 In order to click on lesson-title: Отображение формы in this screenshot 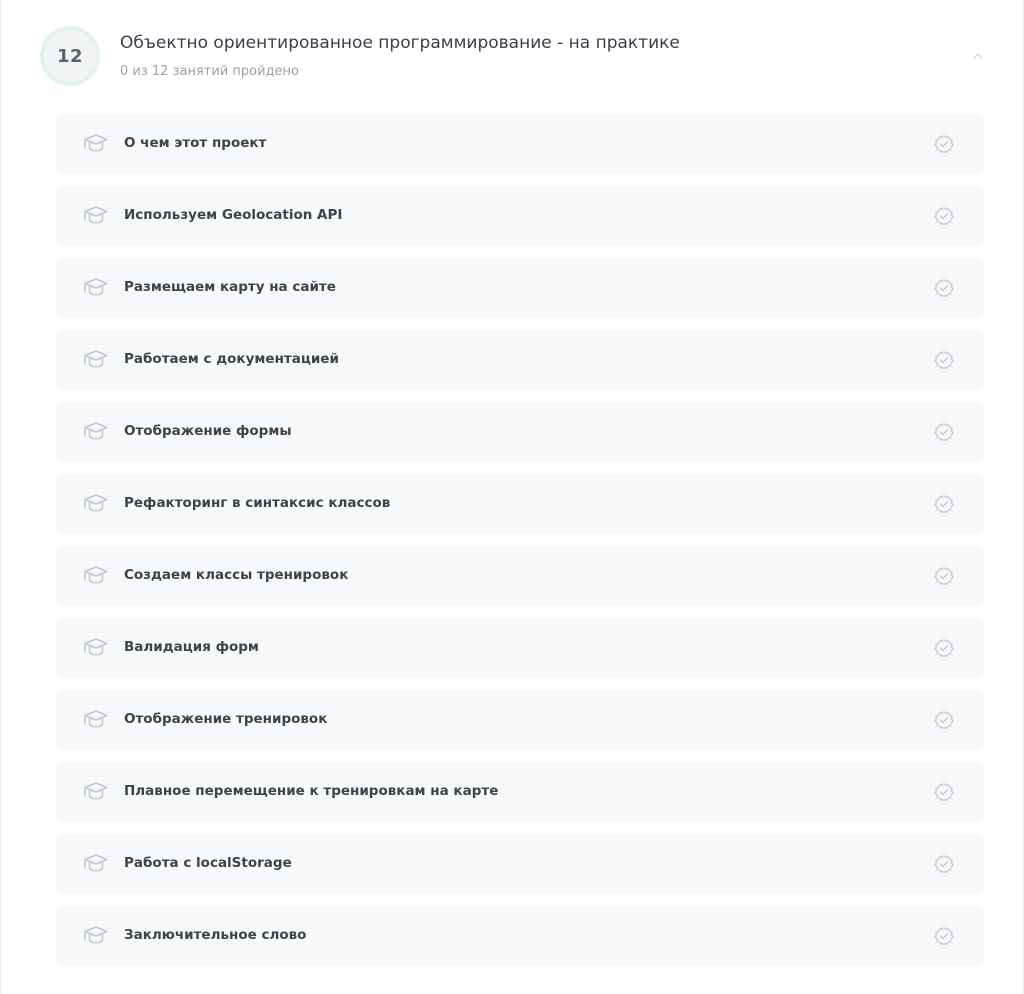, I will do `click(208, 431)`.